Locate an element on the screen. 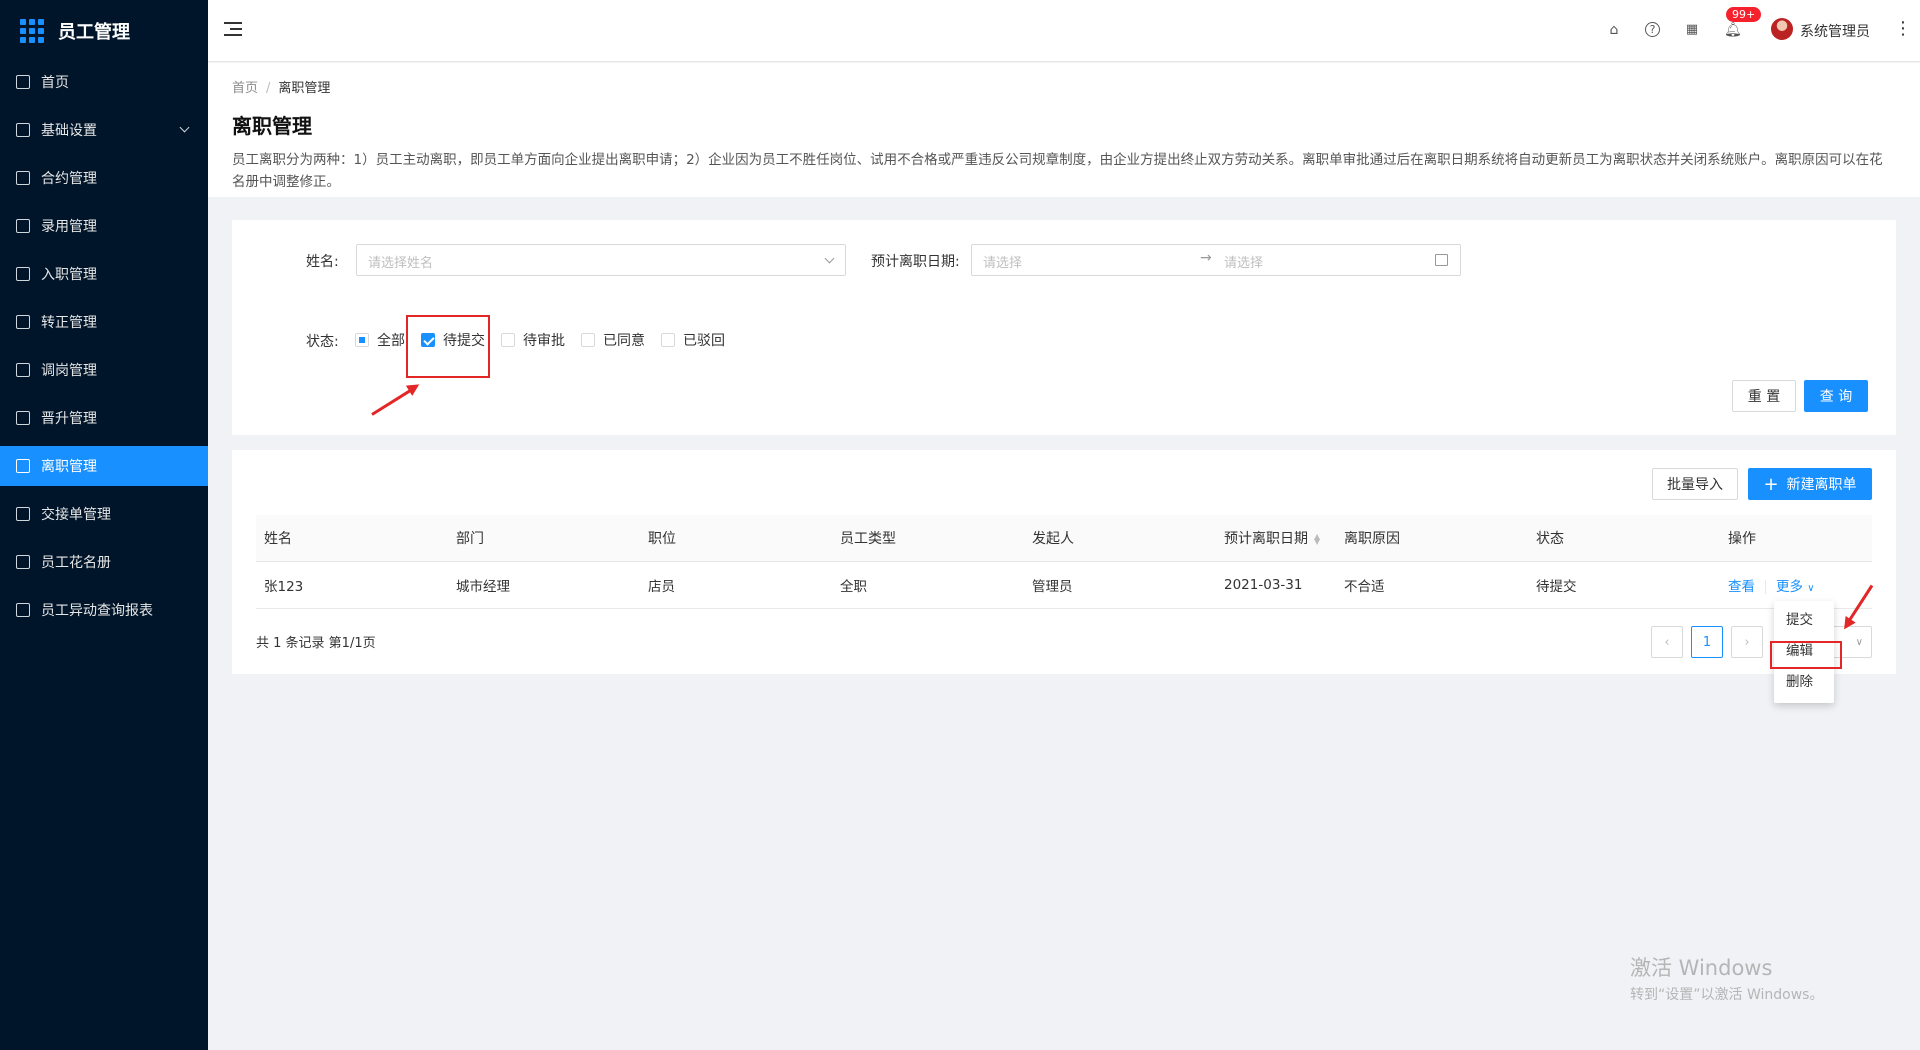  date-start-placeholder: 请选择 is located at coordinates (1002, 263).